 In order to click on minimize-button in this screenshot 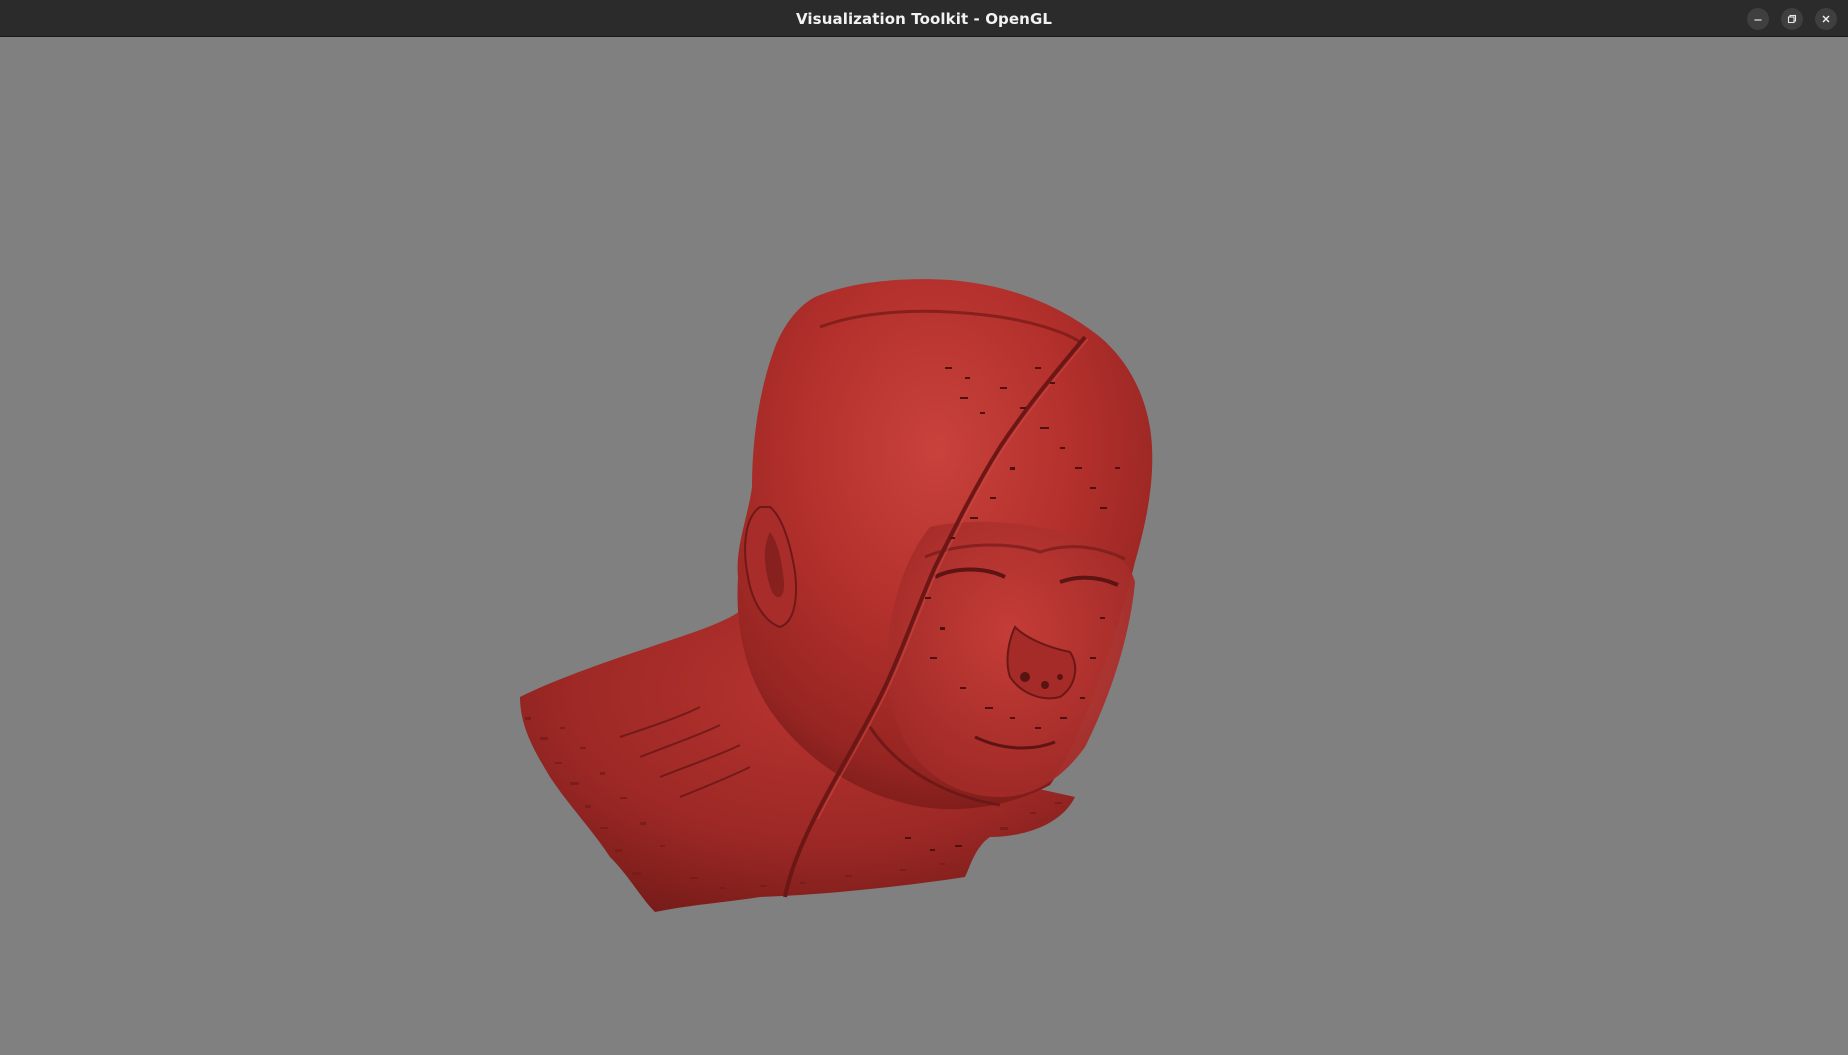, I will do `click(1758, 19)`.